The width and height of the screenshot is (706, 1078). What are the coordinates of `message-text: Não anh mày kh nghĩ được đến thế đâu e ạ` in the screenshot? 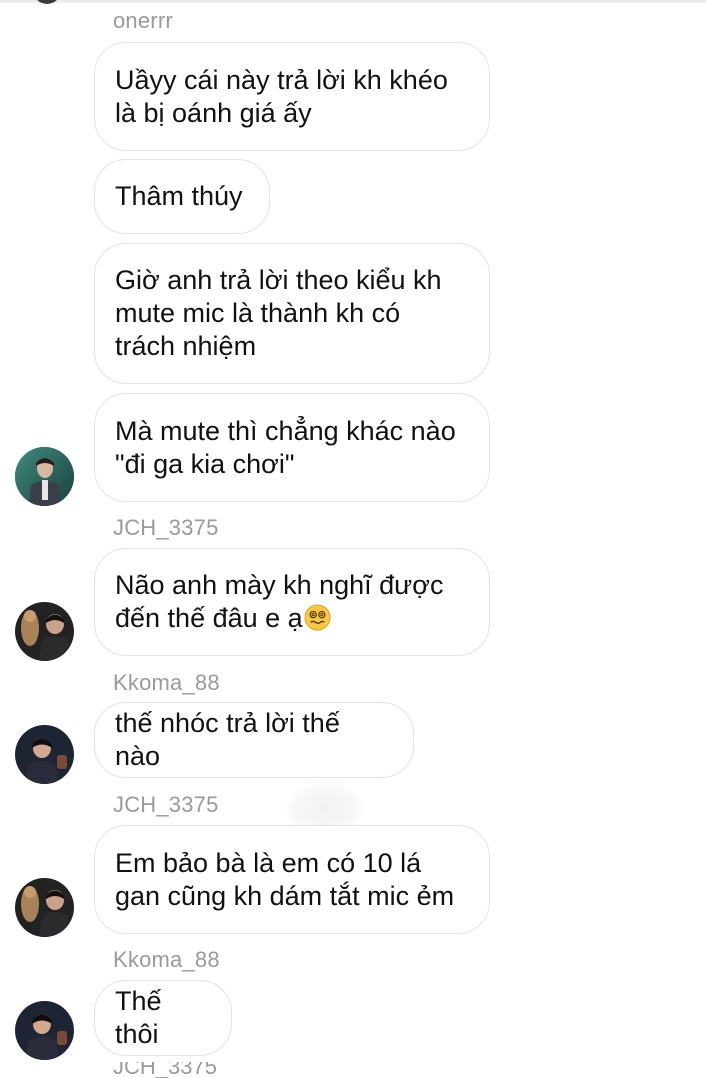 It's located at (279, 601).